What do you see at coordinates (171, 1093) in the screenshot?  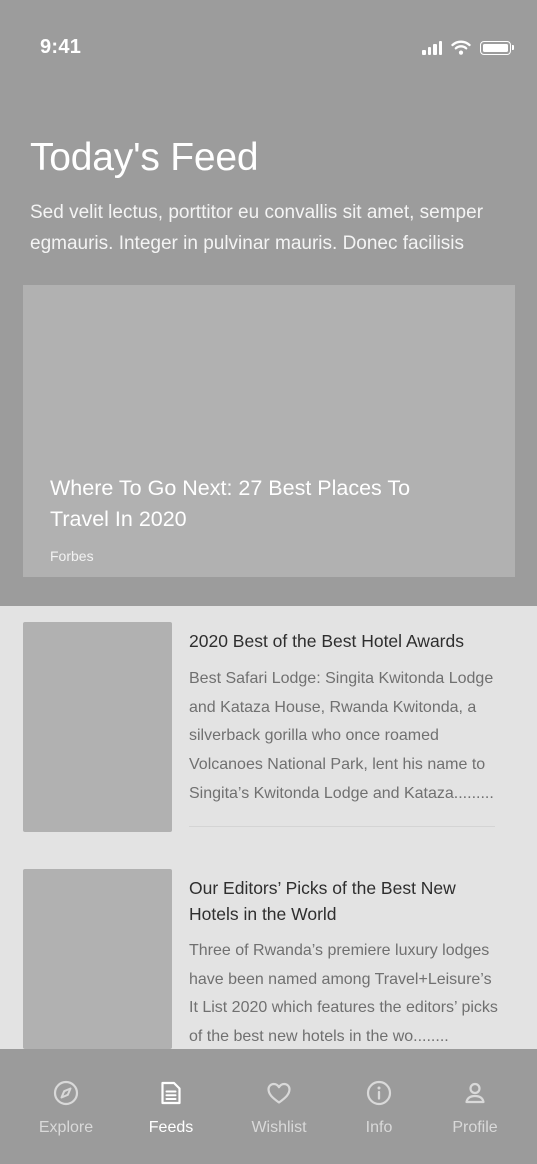 I see `document-icon` at bounding box center [171, 1093].